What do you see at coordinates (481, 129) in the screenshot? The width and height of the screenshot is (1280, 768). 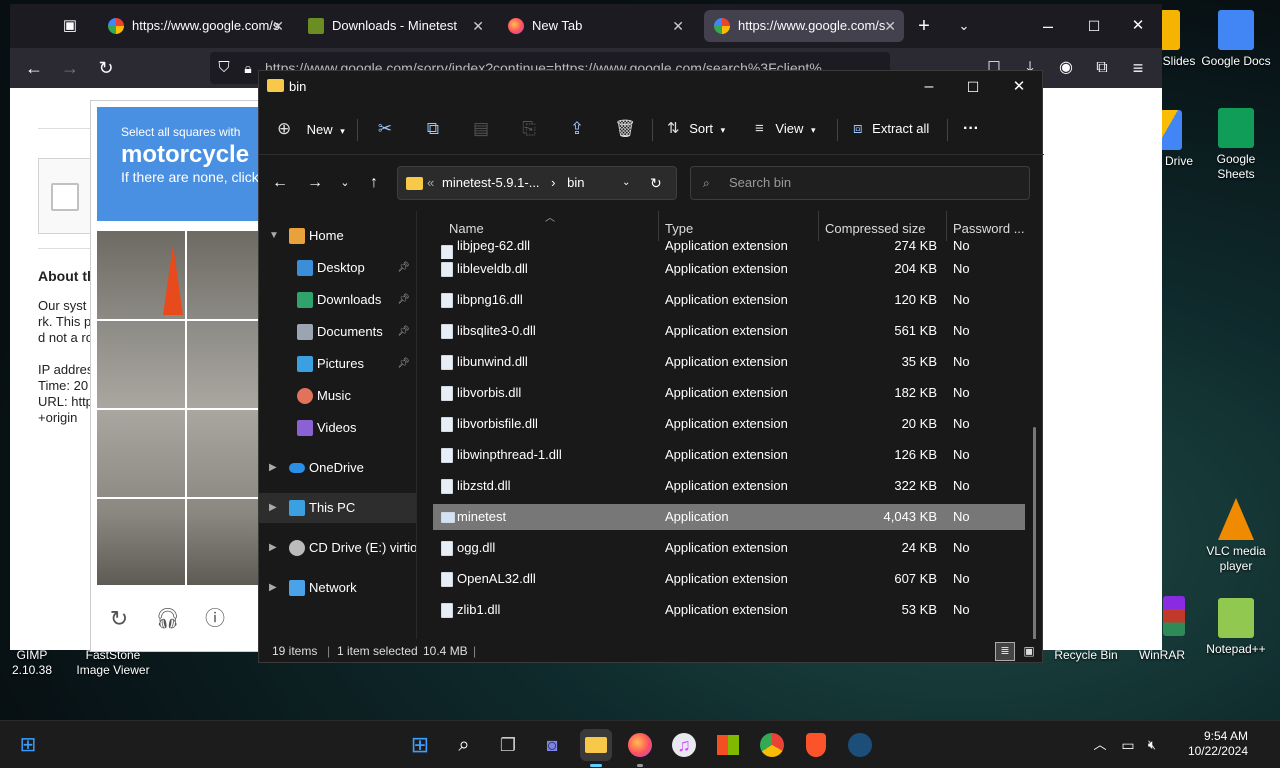 I see `paste-icon: ▤` at bounding box center [481, 129].